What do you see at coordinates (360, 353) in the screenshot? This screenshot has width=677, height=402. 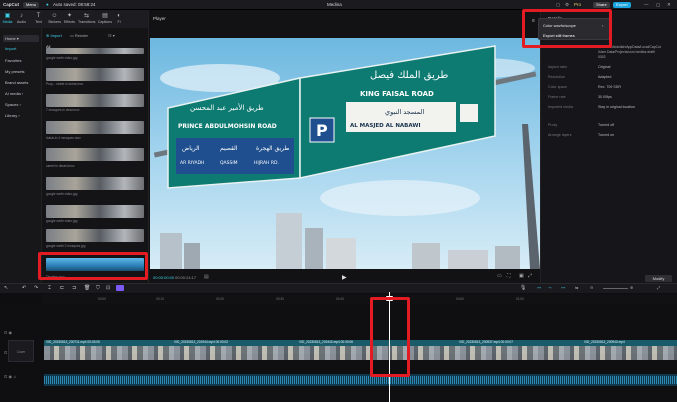 I see `video-frames-strip` at bounding box center [360, 353].